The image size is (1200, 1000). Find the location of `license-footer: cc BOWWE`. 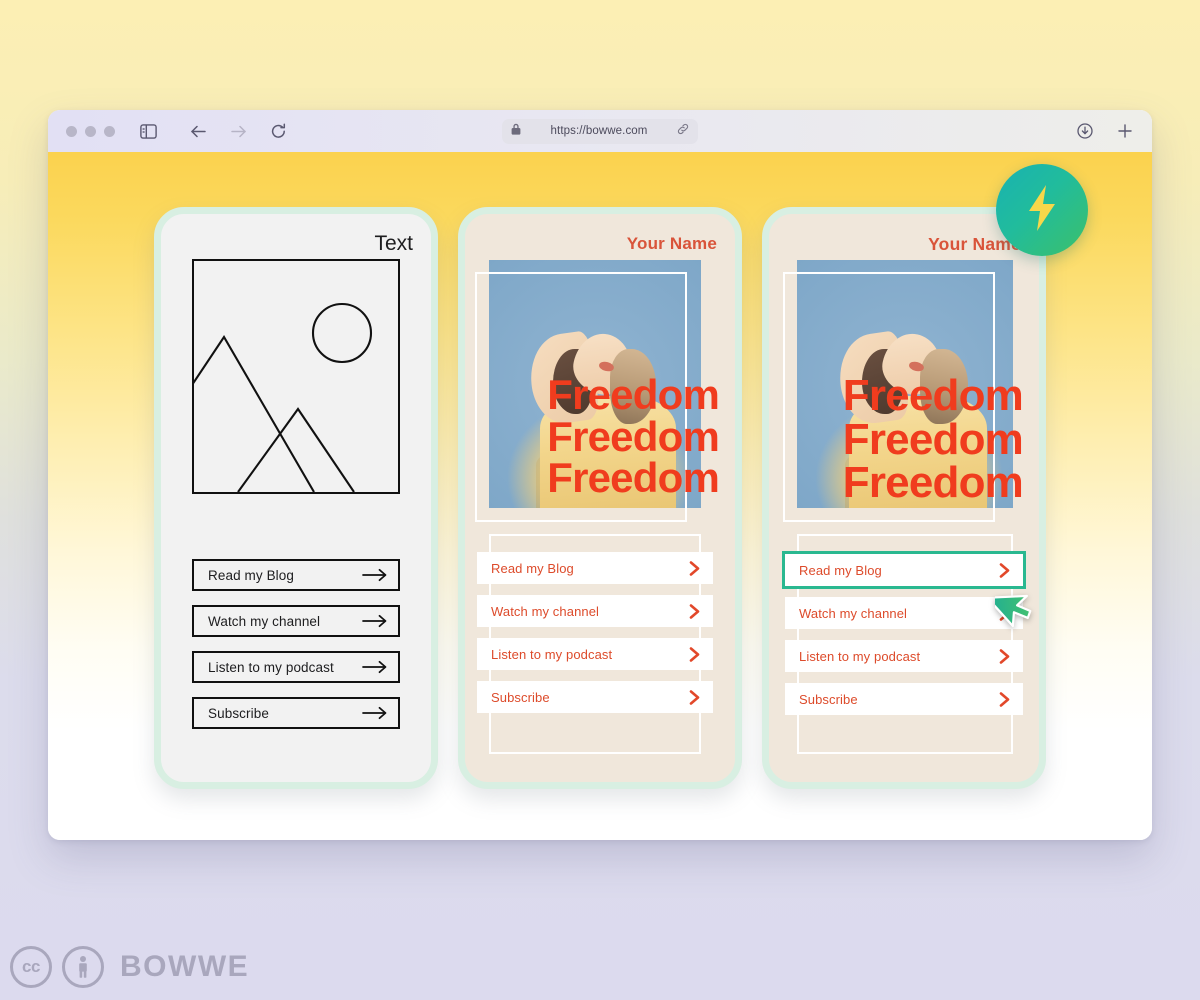

license-footer: cc BOWWE is located at coordinates (129, 967).